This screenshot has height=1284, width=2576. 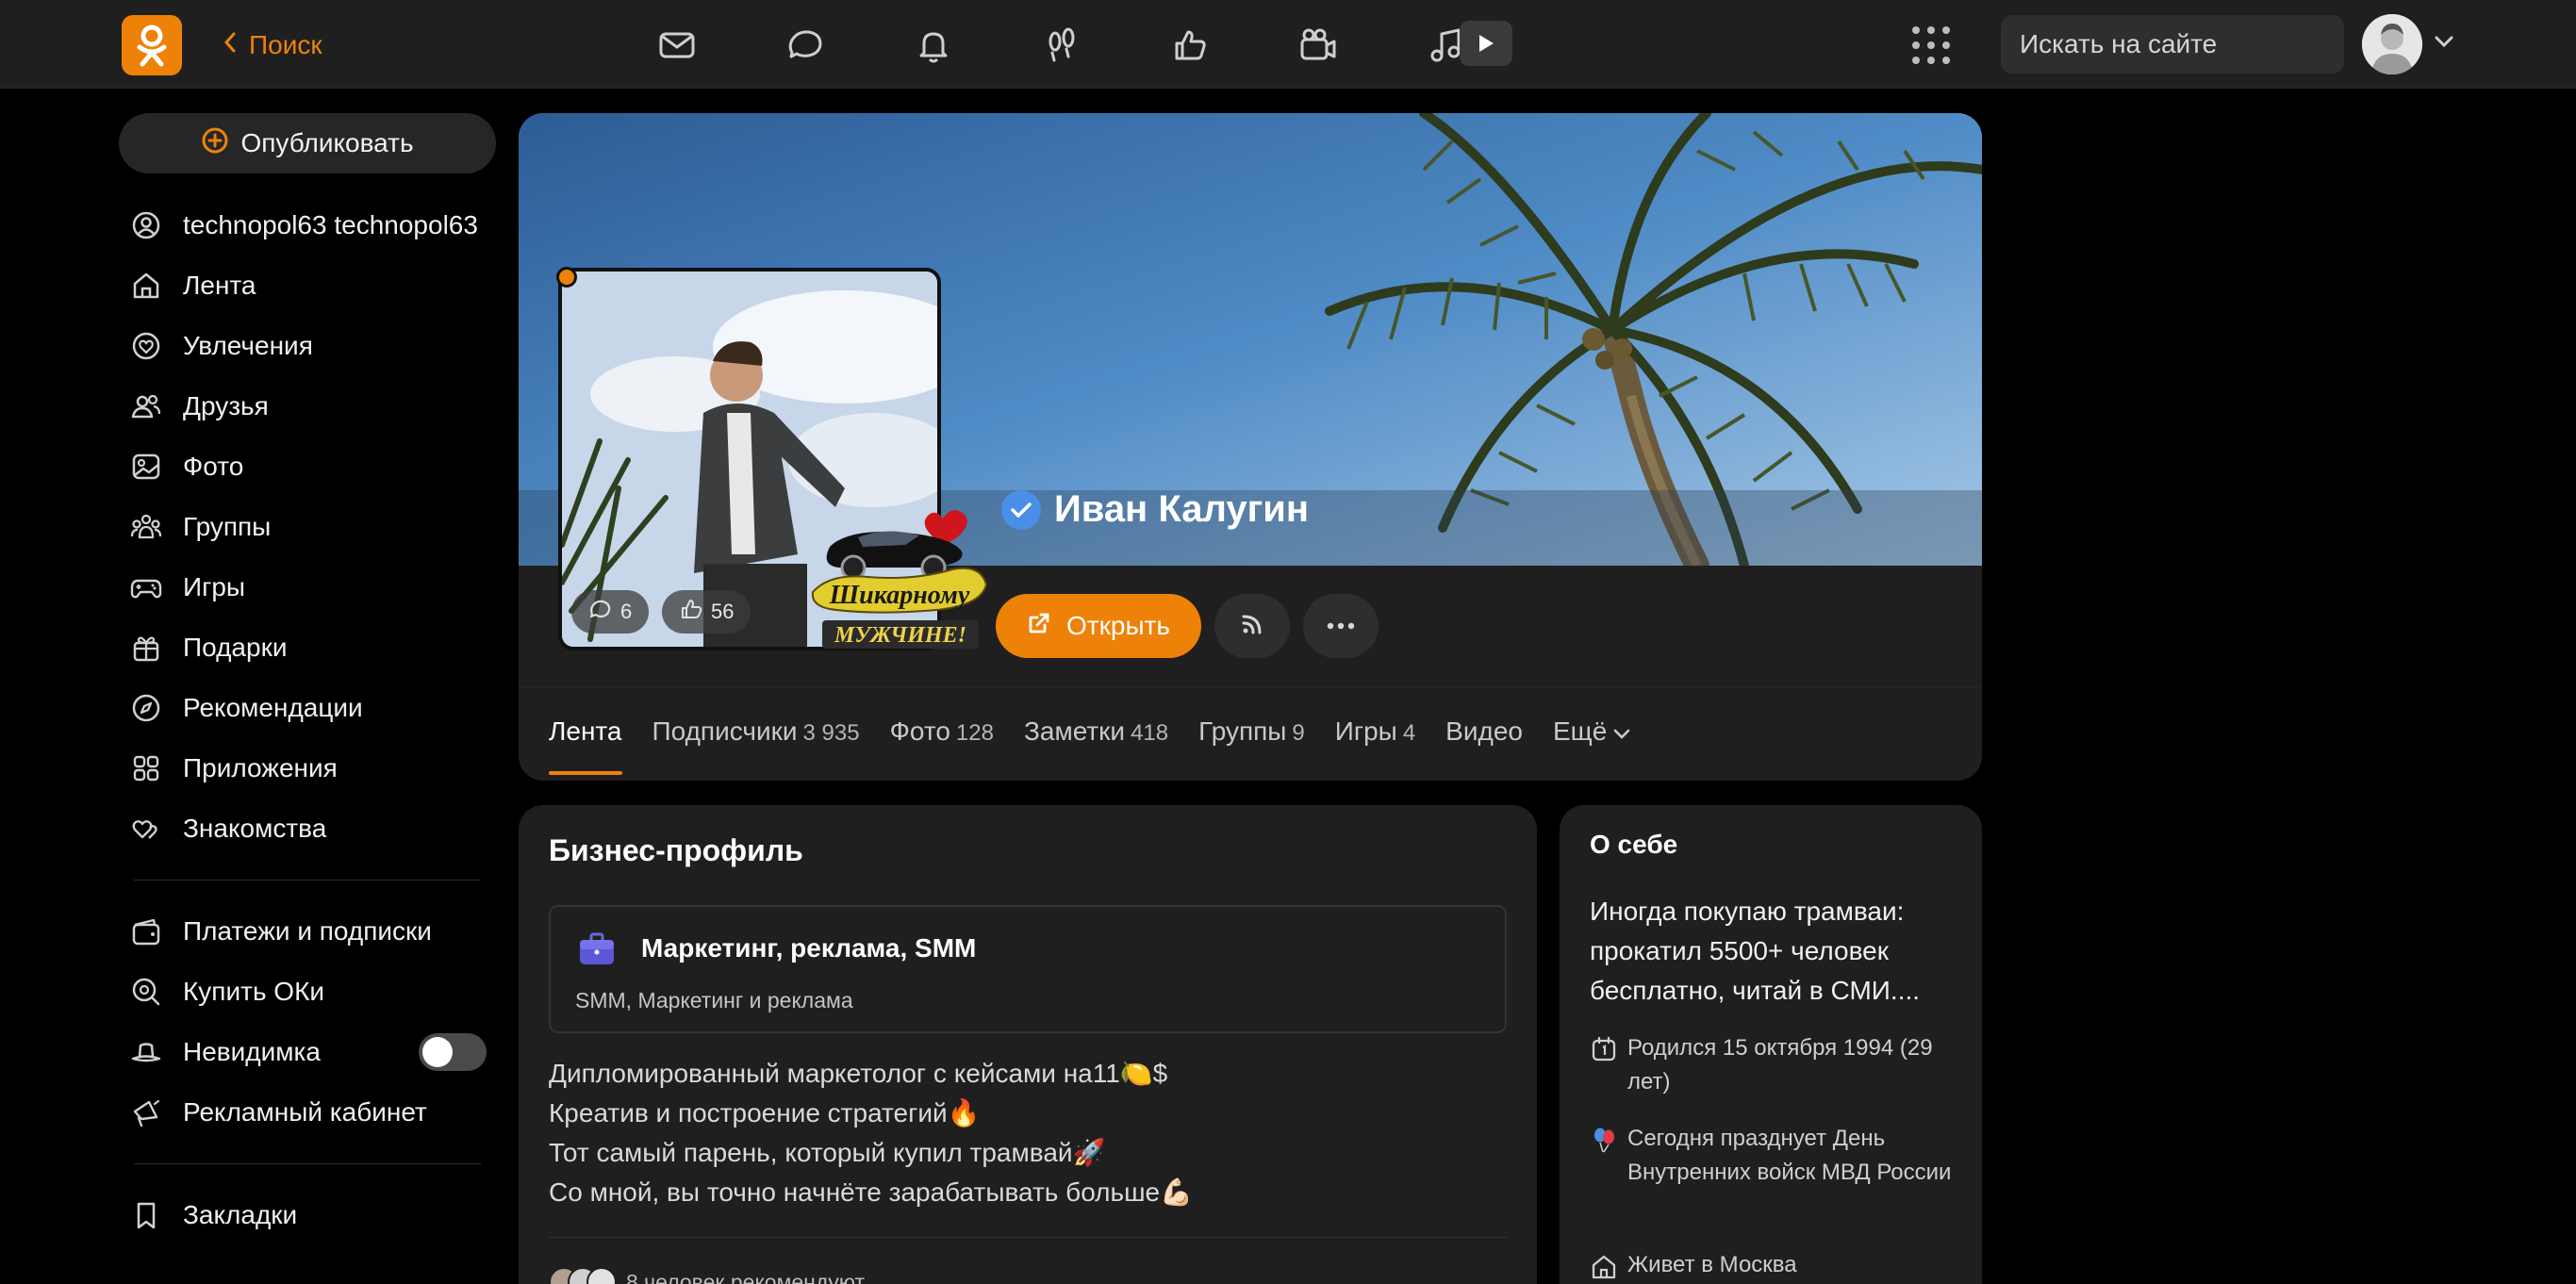 What do you see at coordinates (1250, 686) in the screenshot?
I see `profile-divider` at bounding box center [1250, 686].